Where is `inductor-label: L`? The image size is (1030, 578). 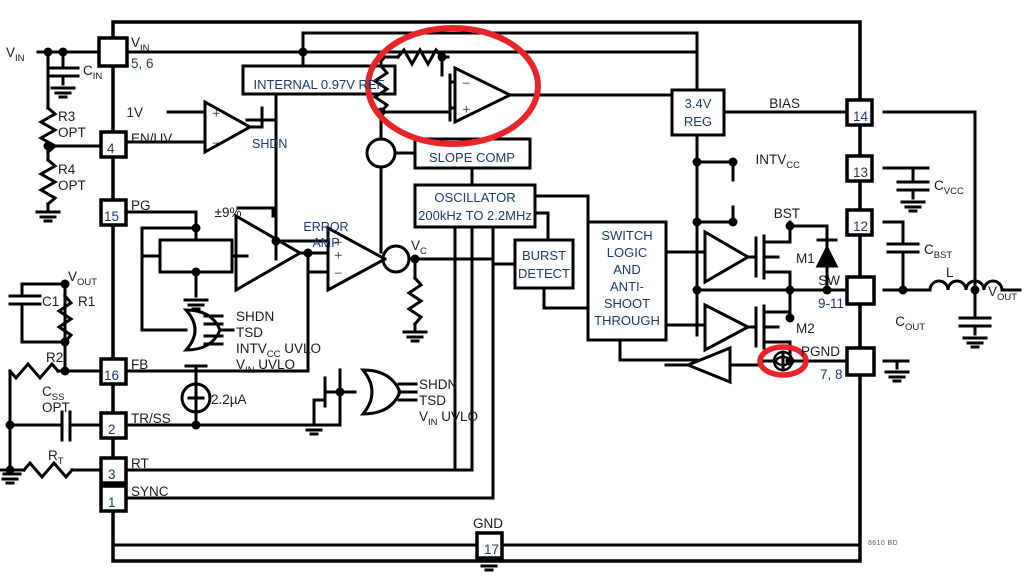 inductor-label: L is located at coordinates (950, 272).